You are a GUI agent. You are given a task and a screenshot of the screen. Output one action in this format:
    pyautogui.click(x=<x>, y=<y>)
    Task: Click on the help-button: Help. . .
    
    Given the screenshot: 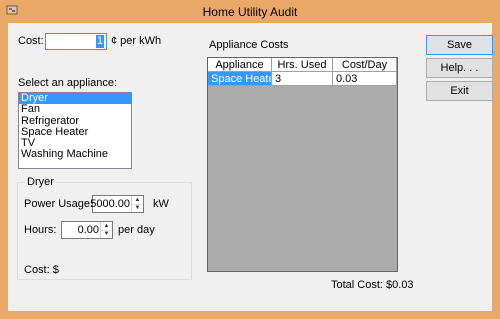 What is the action you would take?
    pyautogui.click(x=459, y=68)
    